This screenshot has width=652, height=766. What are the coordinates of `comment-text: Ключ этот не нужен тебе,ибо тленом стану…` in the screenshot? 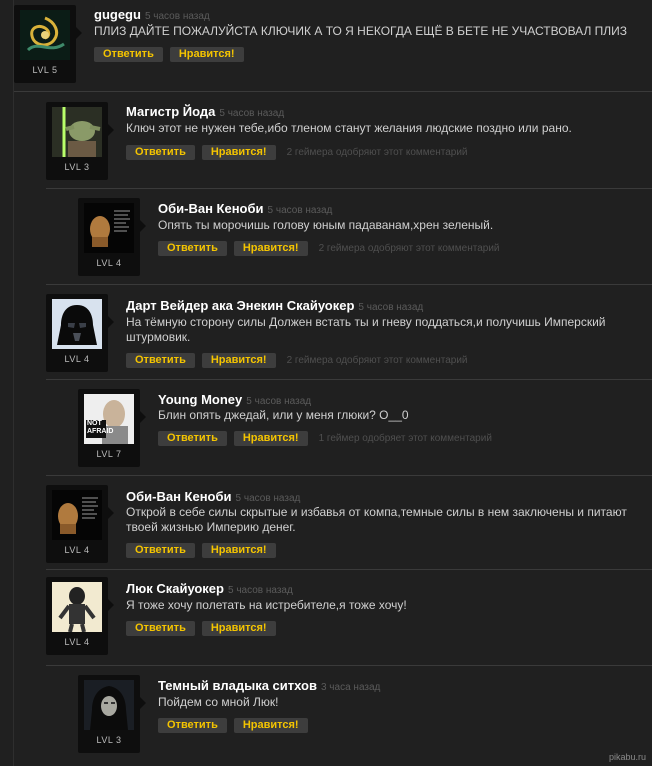 It's located at (349, 128).